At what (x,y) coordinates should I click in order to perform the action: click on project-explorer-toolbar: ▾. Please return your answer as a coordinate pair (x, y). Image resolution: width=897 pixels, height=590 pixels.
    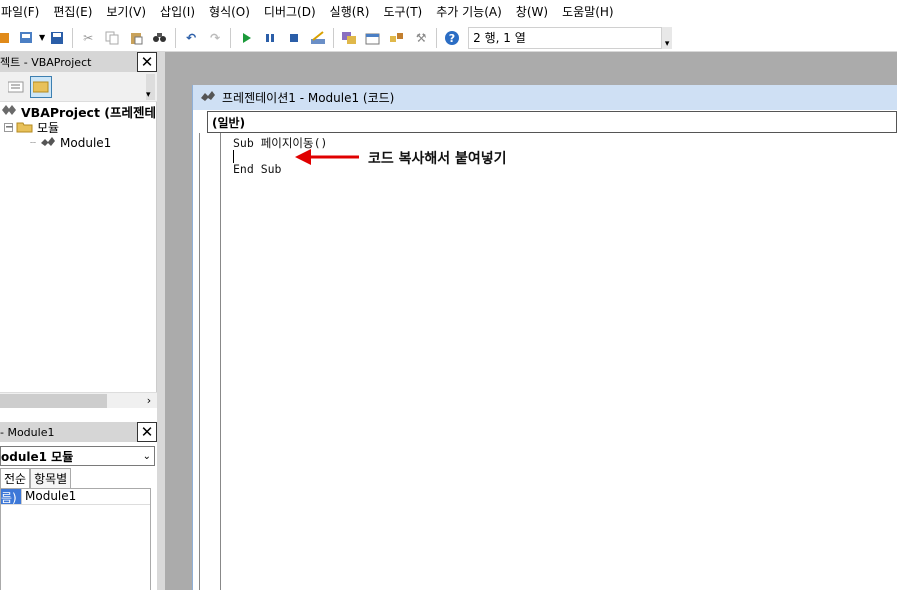
    Looking at the image, I should click on (78, 87).